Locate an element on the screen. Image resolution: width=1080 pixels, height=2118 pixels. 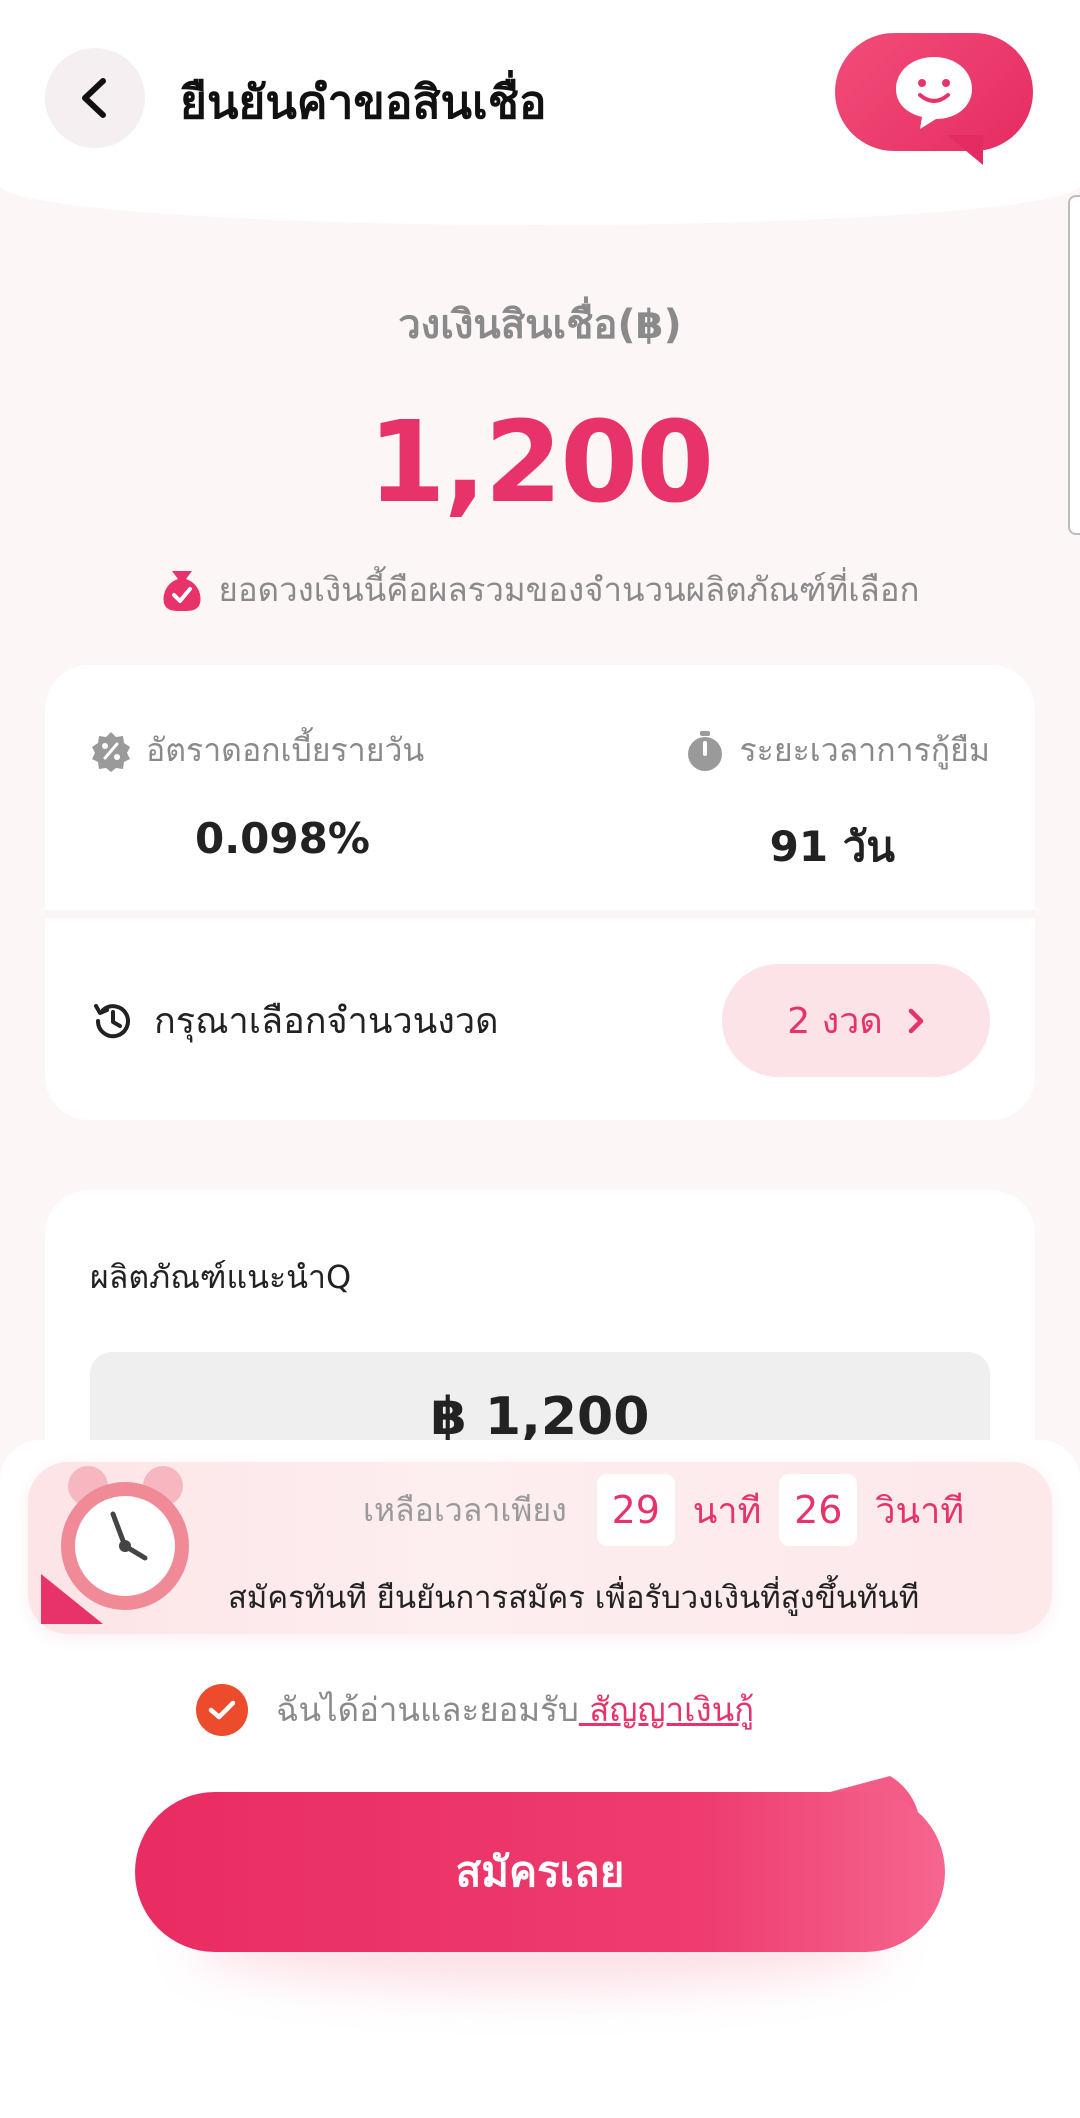
divider is located at coordinates (540, 914).